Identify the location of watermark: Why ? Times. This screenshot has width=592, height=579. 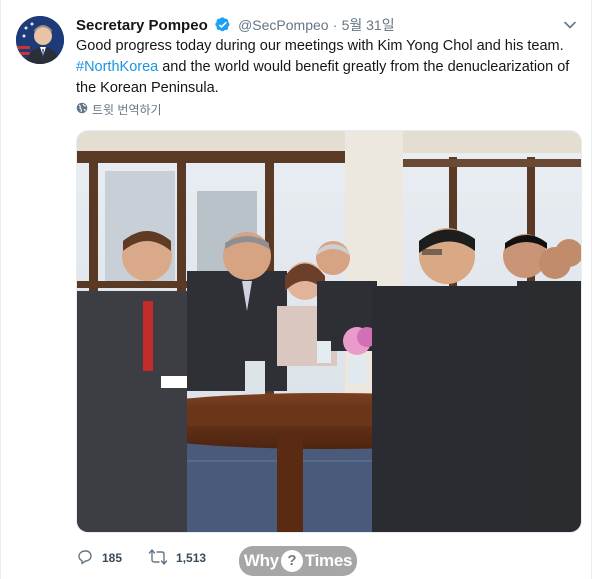
(298, 561).